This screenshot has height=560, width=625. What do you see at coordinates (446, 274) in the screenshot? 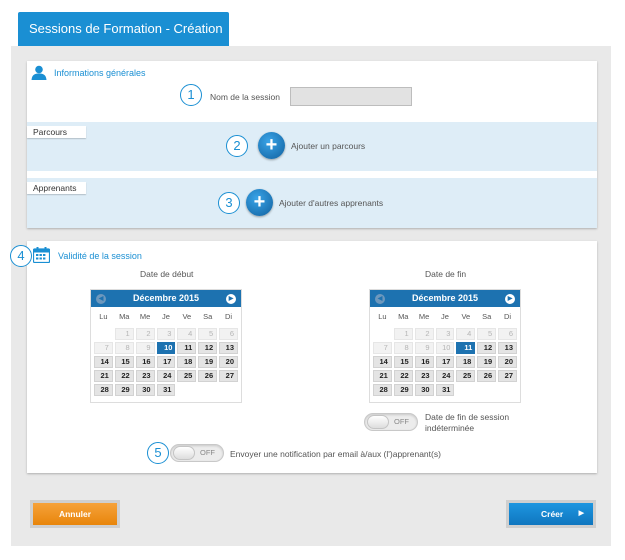
I see `end-date-label: Date de fin` at bounding box center [446, 274].